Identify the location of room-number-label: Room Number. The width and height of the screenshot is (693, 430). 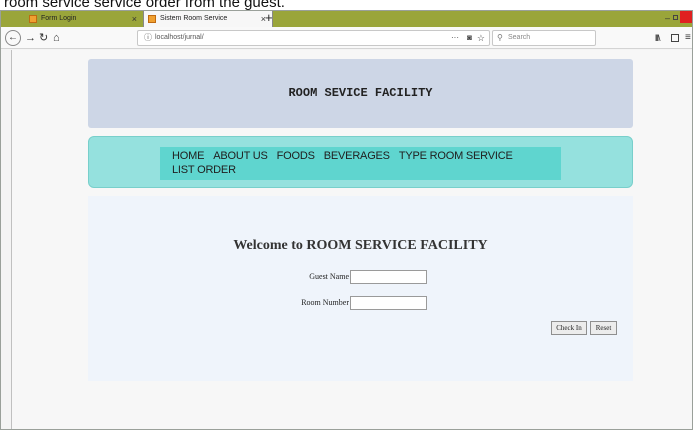
(325, 302).